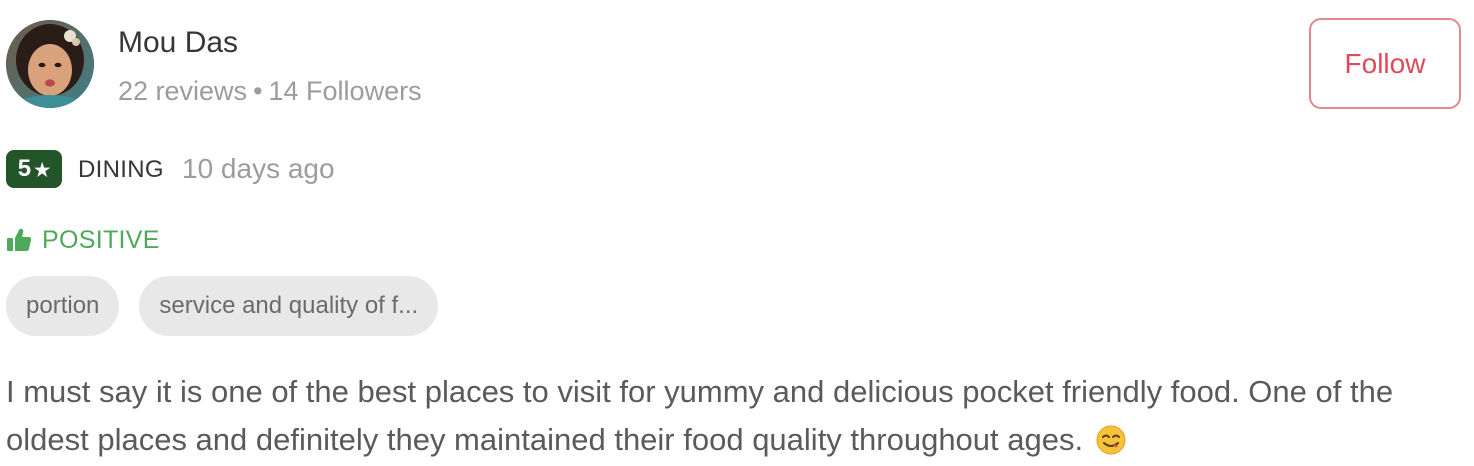 Image resolution: width=1474 pixels, height=466 pixels. What do you see at coordinates (19, 239) in the screenshot?
I see `thumbs-up-icon` at bounding box center [19, 239].